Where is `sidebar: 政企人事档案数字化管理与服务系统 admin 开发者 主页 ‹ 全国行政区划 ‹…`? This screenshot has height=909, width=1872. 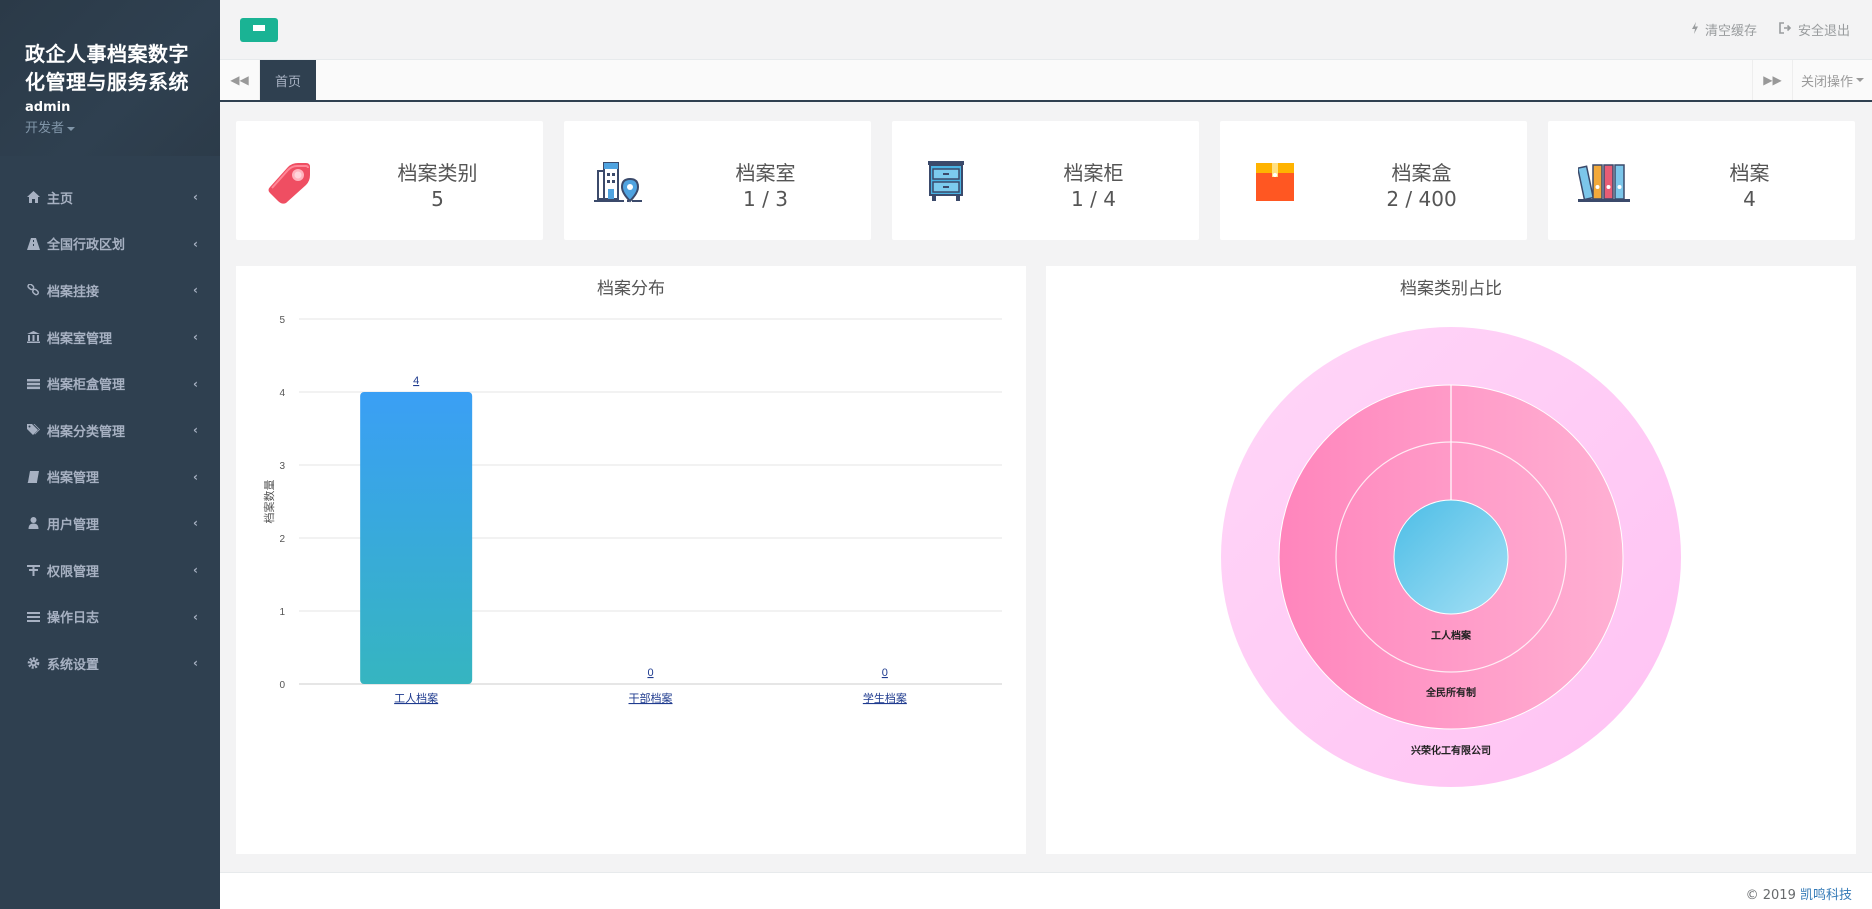 sidebar: 政企人事档案数字化管理与服务系统 admin 开发者 主页 ‹ 全国行政区划 ‹… is located at coordinates (110, 454).